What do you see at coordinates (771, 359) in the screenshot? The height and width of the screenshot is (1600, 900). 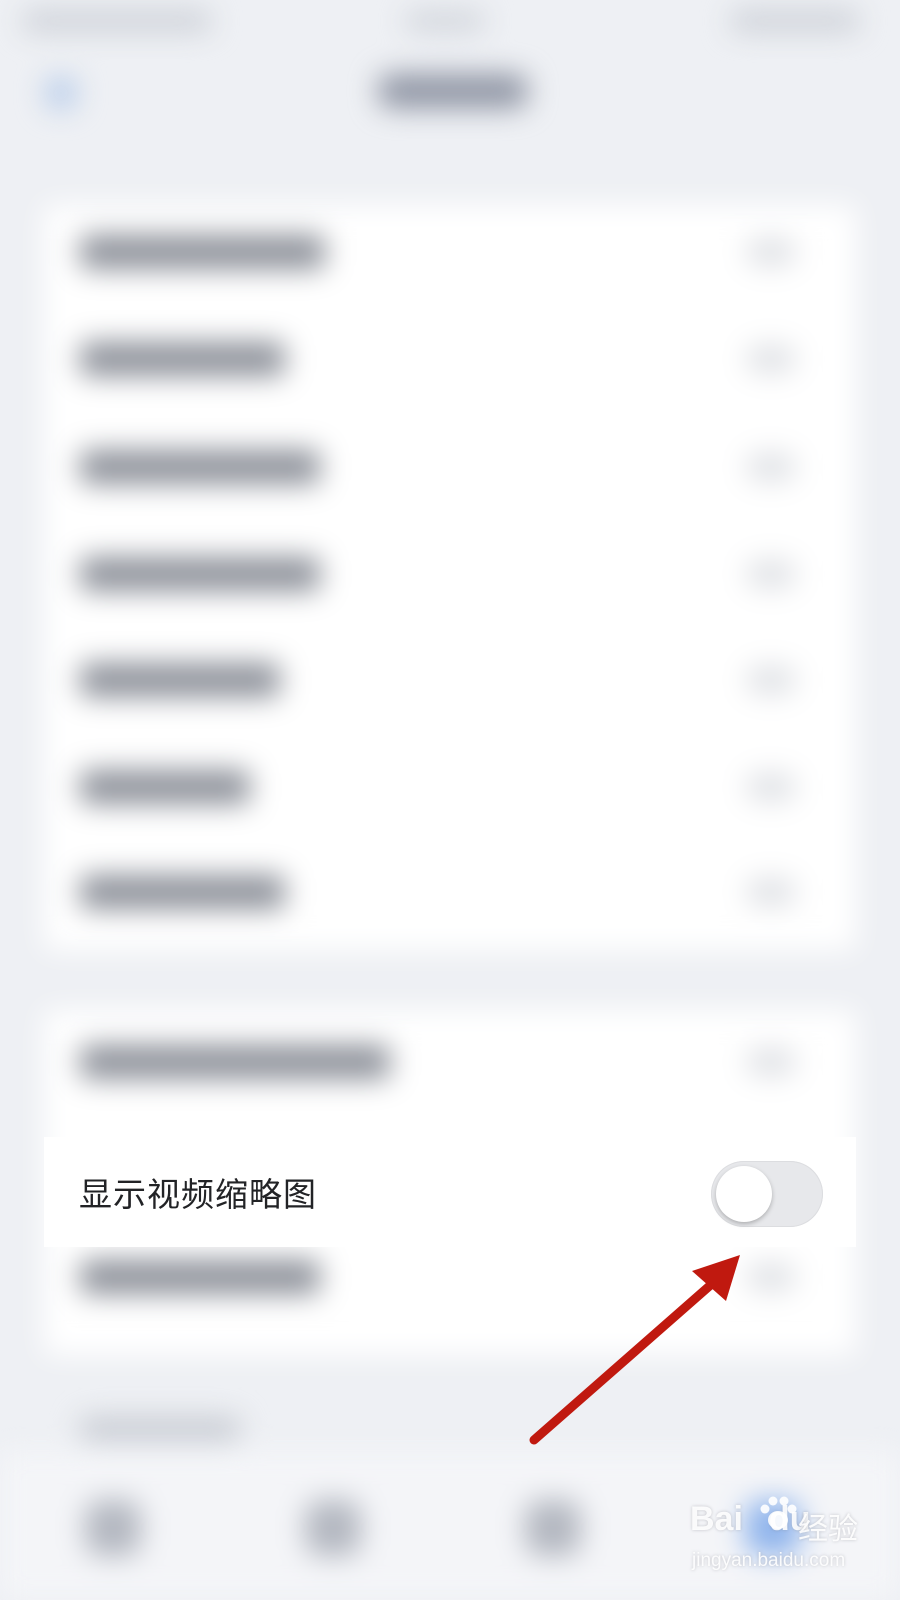 I see `row-2-switch` at bounding box center [771, 359].